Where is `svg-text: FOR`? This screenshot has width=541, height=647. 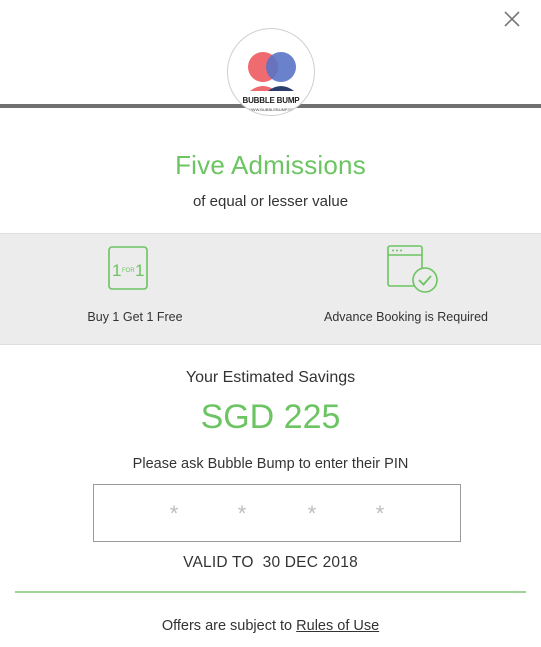
svg-text: FOR is located at coordinates (128, 271).